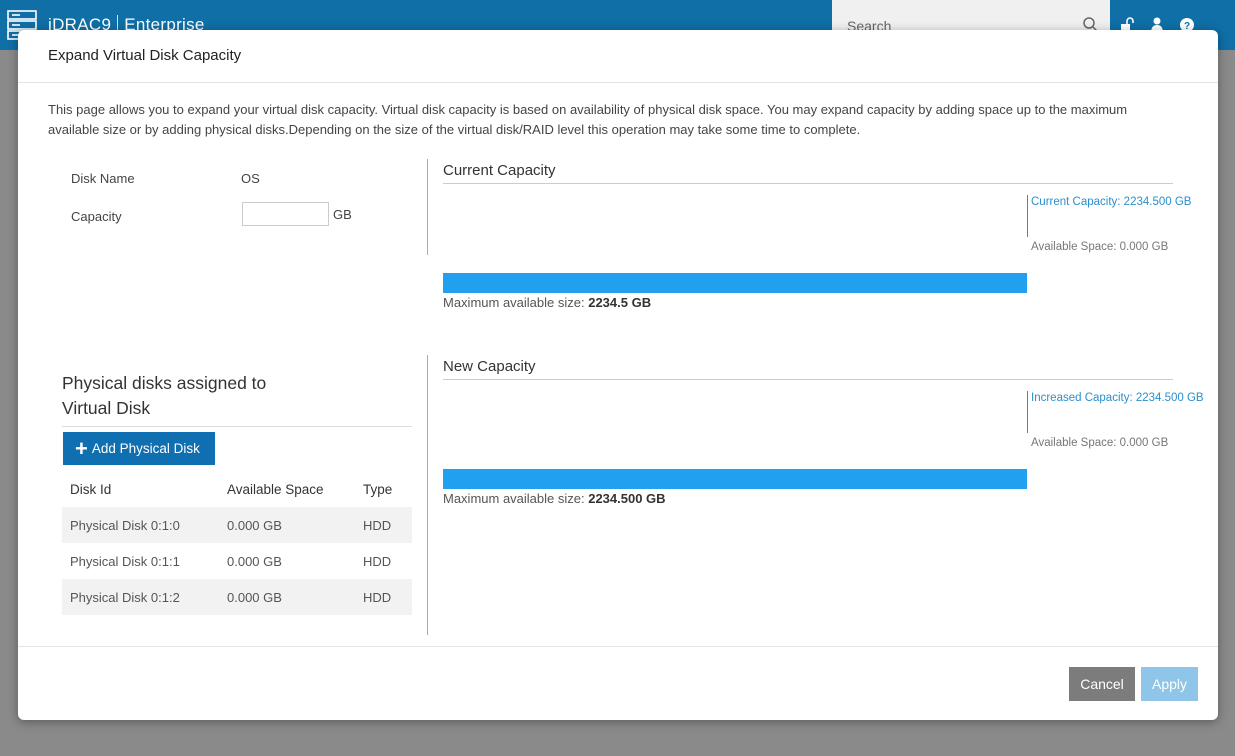 This screenshot has height=756, width=1235. Describe the element at coordinates (1111, 202) in the screenshot. I see `current-capacity-marker-label: Current Capacity: 2234.500 GB` at that location.